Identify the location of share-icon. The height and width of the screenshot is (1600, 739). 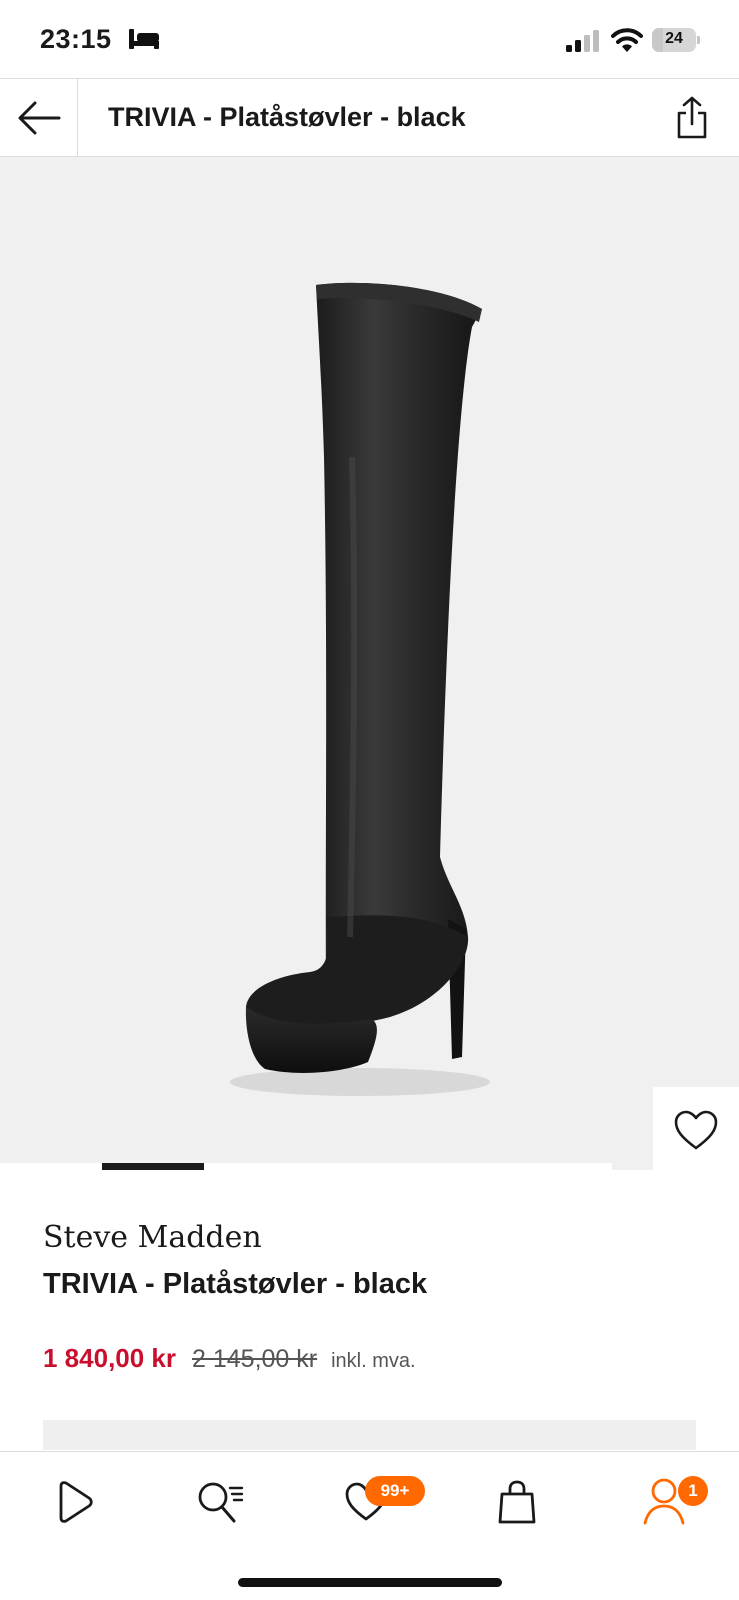
(692, 117).